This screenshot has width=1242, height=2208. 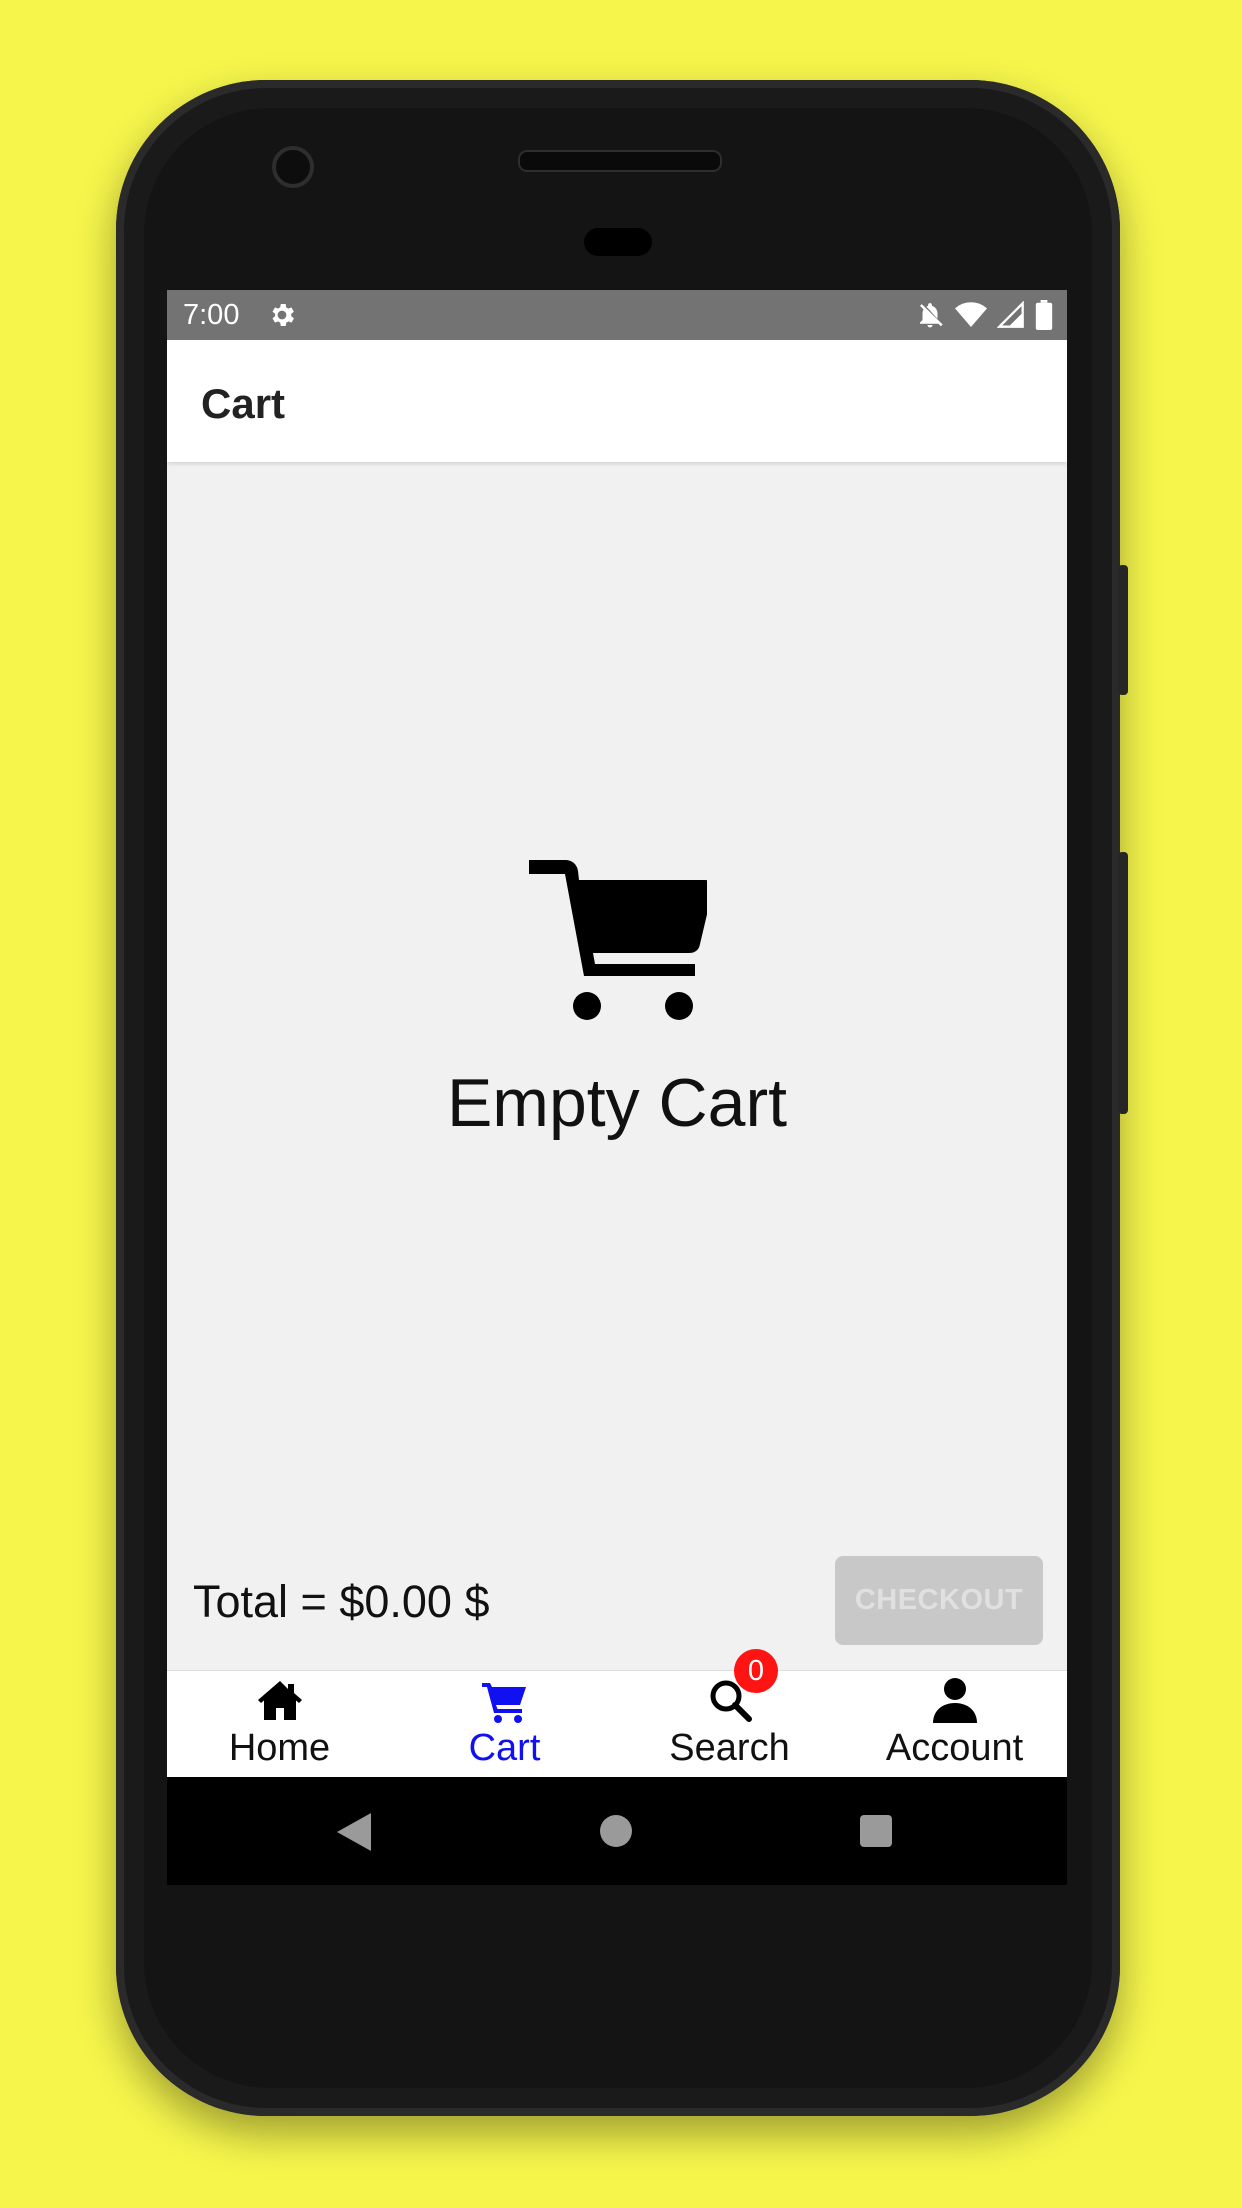 I want to click on tab-account-label: Account, so click(x=954, y=1748).